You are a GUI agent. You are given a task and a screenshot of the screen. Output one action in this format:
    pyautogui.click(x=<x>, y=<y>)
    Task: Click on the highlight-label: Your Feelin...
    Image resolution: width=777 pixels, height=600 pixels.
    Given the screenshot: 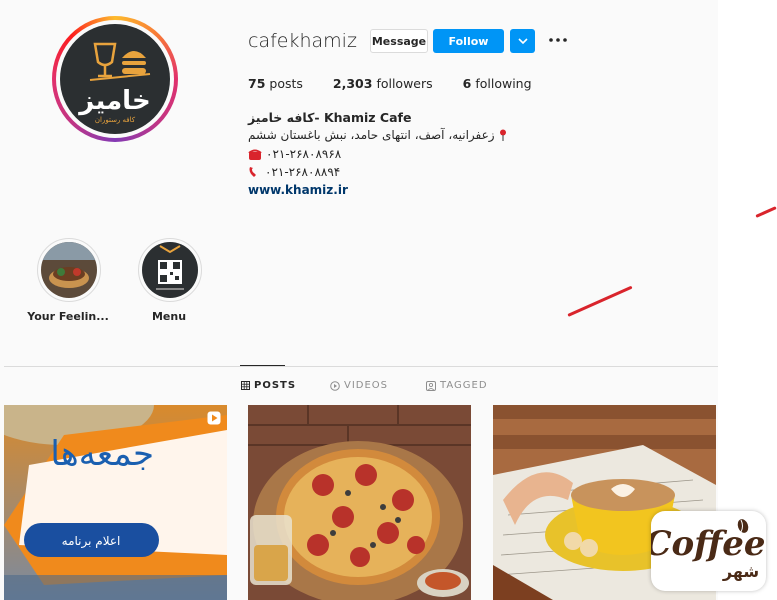 What is the action you would take?
    pyautogui.click(x=68, y=316)
    